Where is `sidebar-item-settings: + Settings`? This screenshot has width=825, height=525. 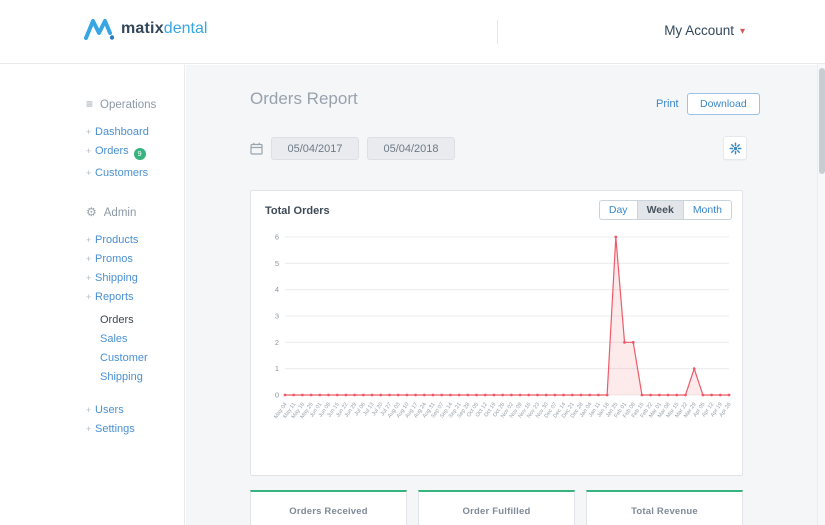
sidebar-item-settings: + Settings is located at coordinates (135, 429).